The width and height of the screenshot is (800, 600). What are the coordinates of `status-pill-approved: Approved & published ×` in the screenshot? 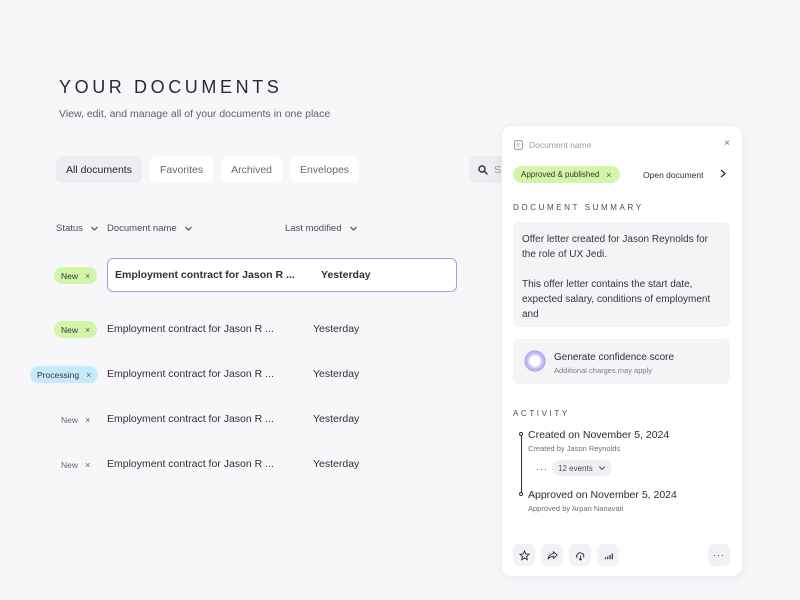 It's located at (566, 174).